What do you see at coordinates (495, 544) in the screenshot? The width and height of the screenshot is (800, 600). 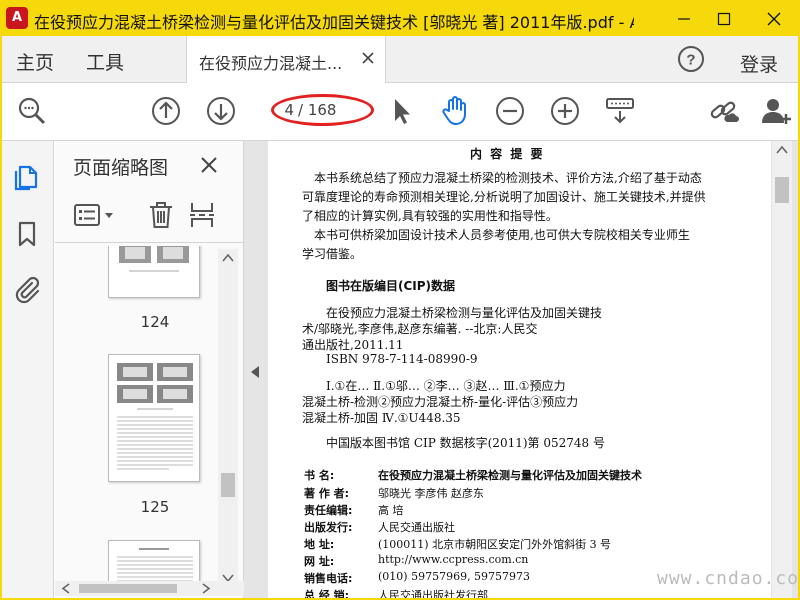 I see `colophon-value: (100011) 北京市朝阳区安定门外外馆斜街 3 号` at bounding box center [495, 544].